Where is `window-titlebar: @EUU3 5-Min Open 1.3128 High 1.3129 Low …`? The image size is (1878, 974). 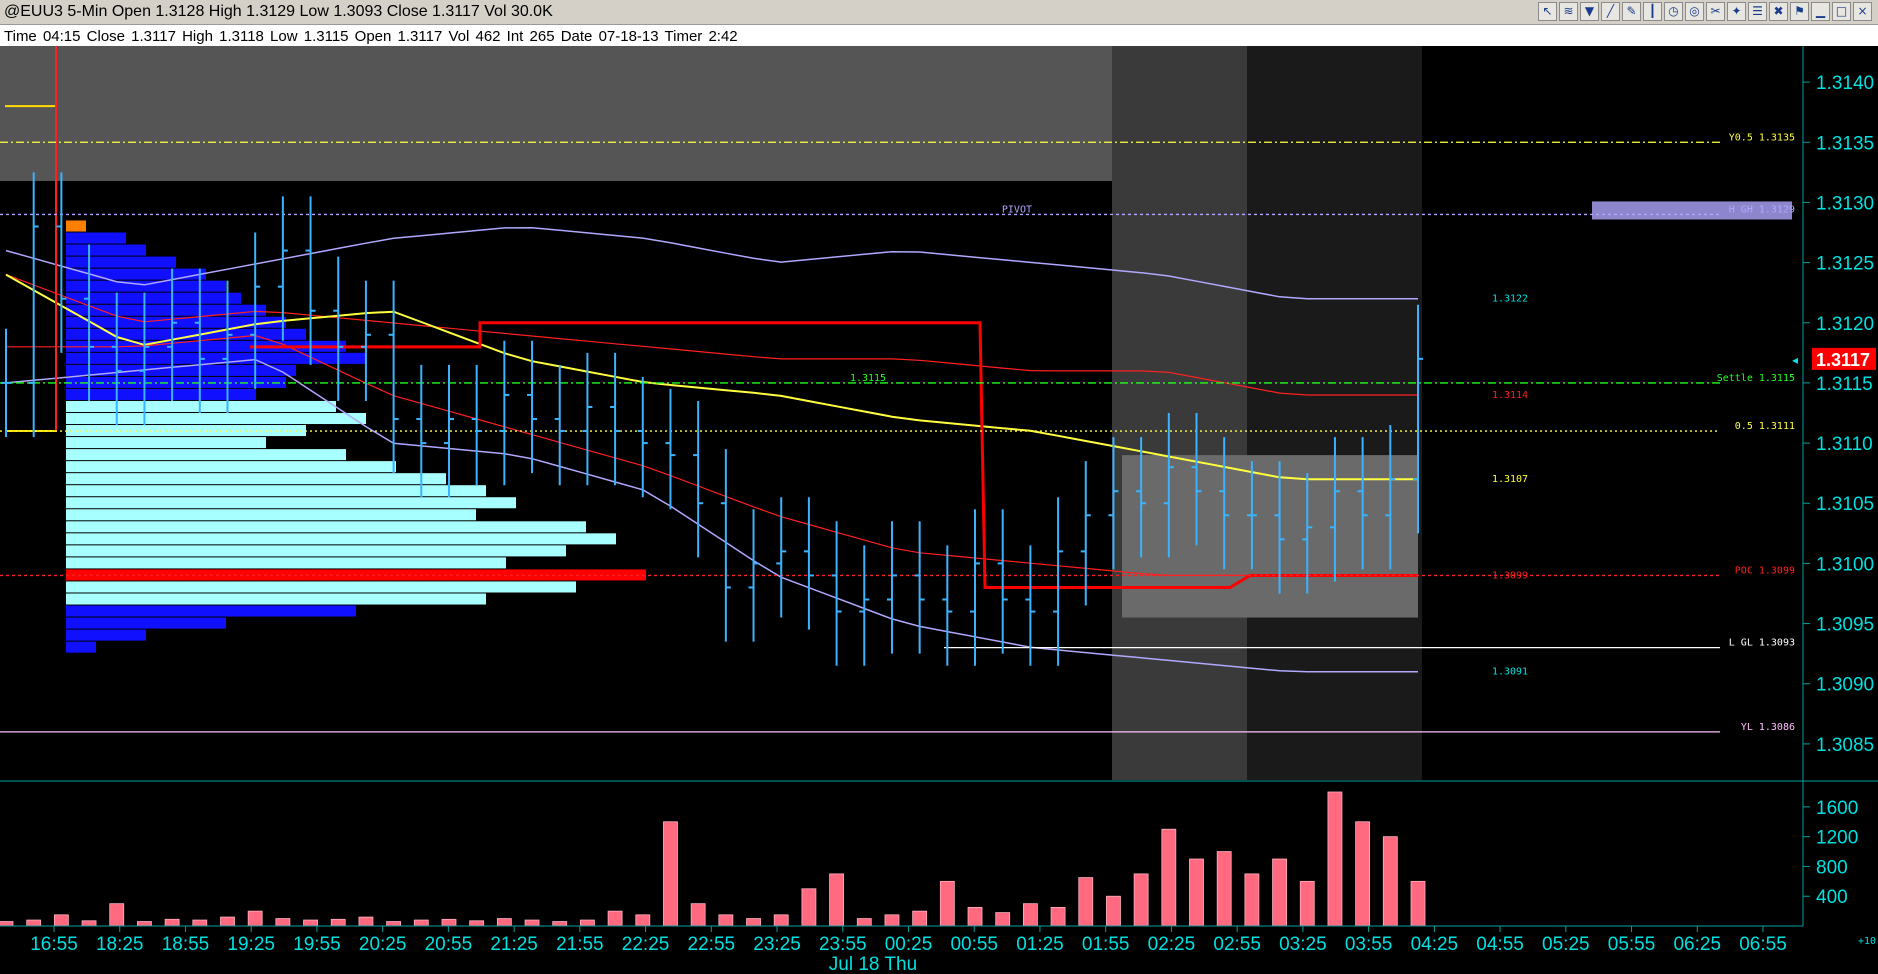 window-titlebar: @EUU3 5-Min Open 1.3128 High 1.3129 Low … is located at coordinates (939, 12).